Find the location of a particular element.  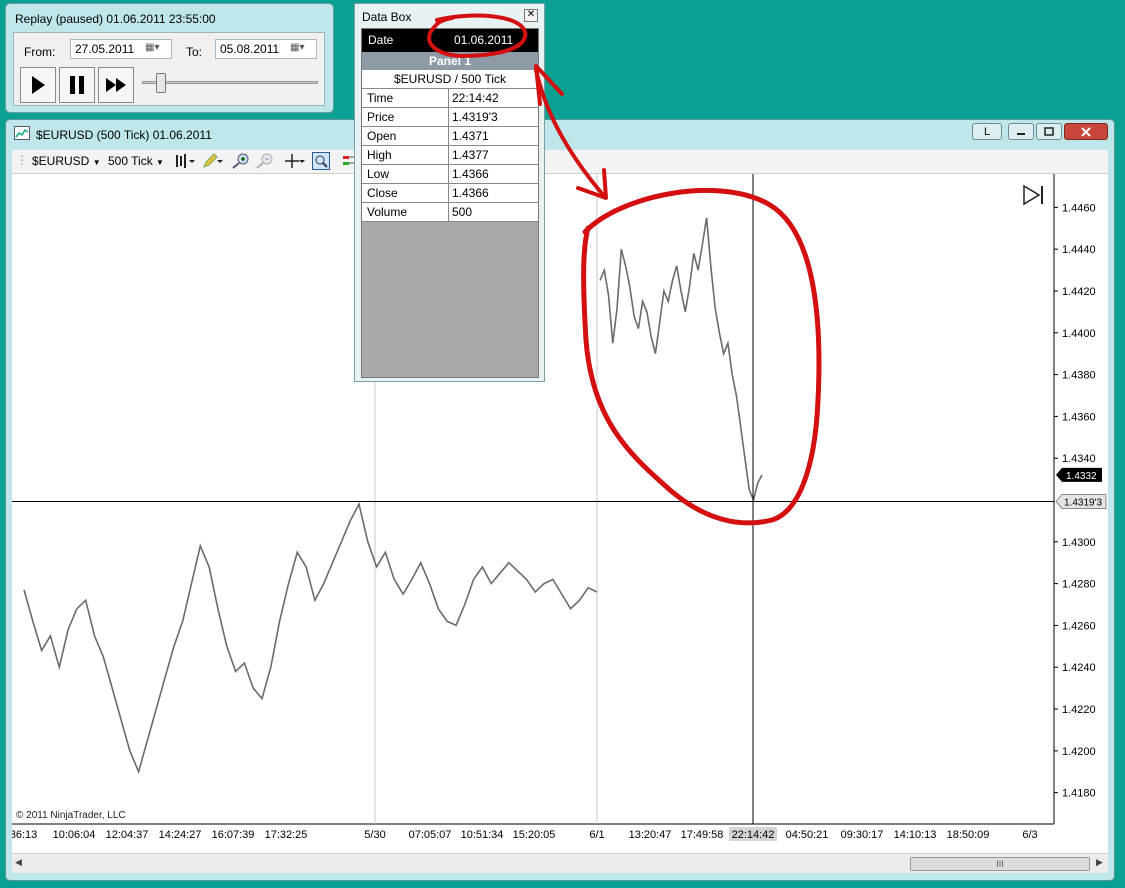

chart-window-title: $EURUSD (500 Tick) 01.06.2011 is located at coordinates (124, 135).